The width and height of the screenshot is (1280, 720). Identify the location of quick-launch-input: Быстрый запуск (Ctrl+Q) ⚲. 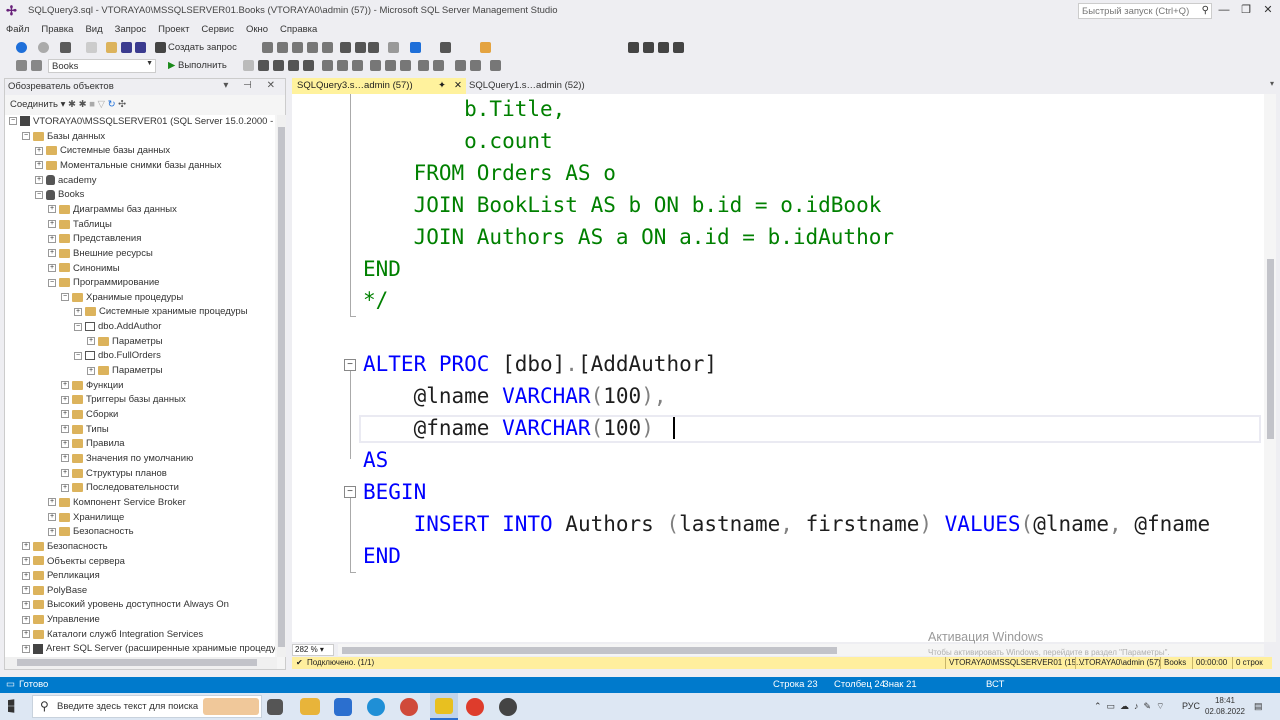
(1145, 11).